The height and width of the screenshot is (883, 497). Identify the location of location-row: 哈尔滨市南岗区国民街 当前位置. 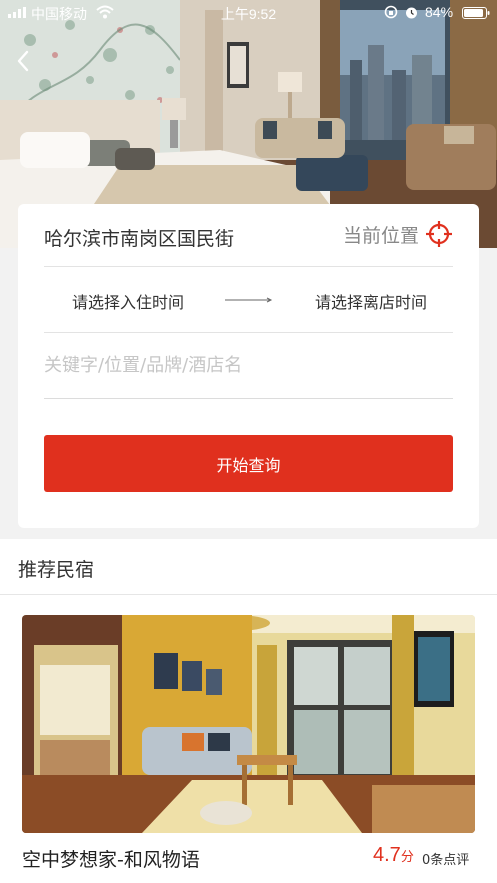
(248, 235).